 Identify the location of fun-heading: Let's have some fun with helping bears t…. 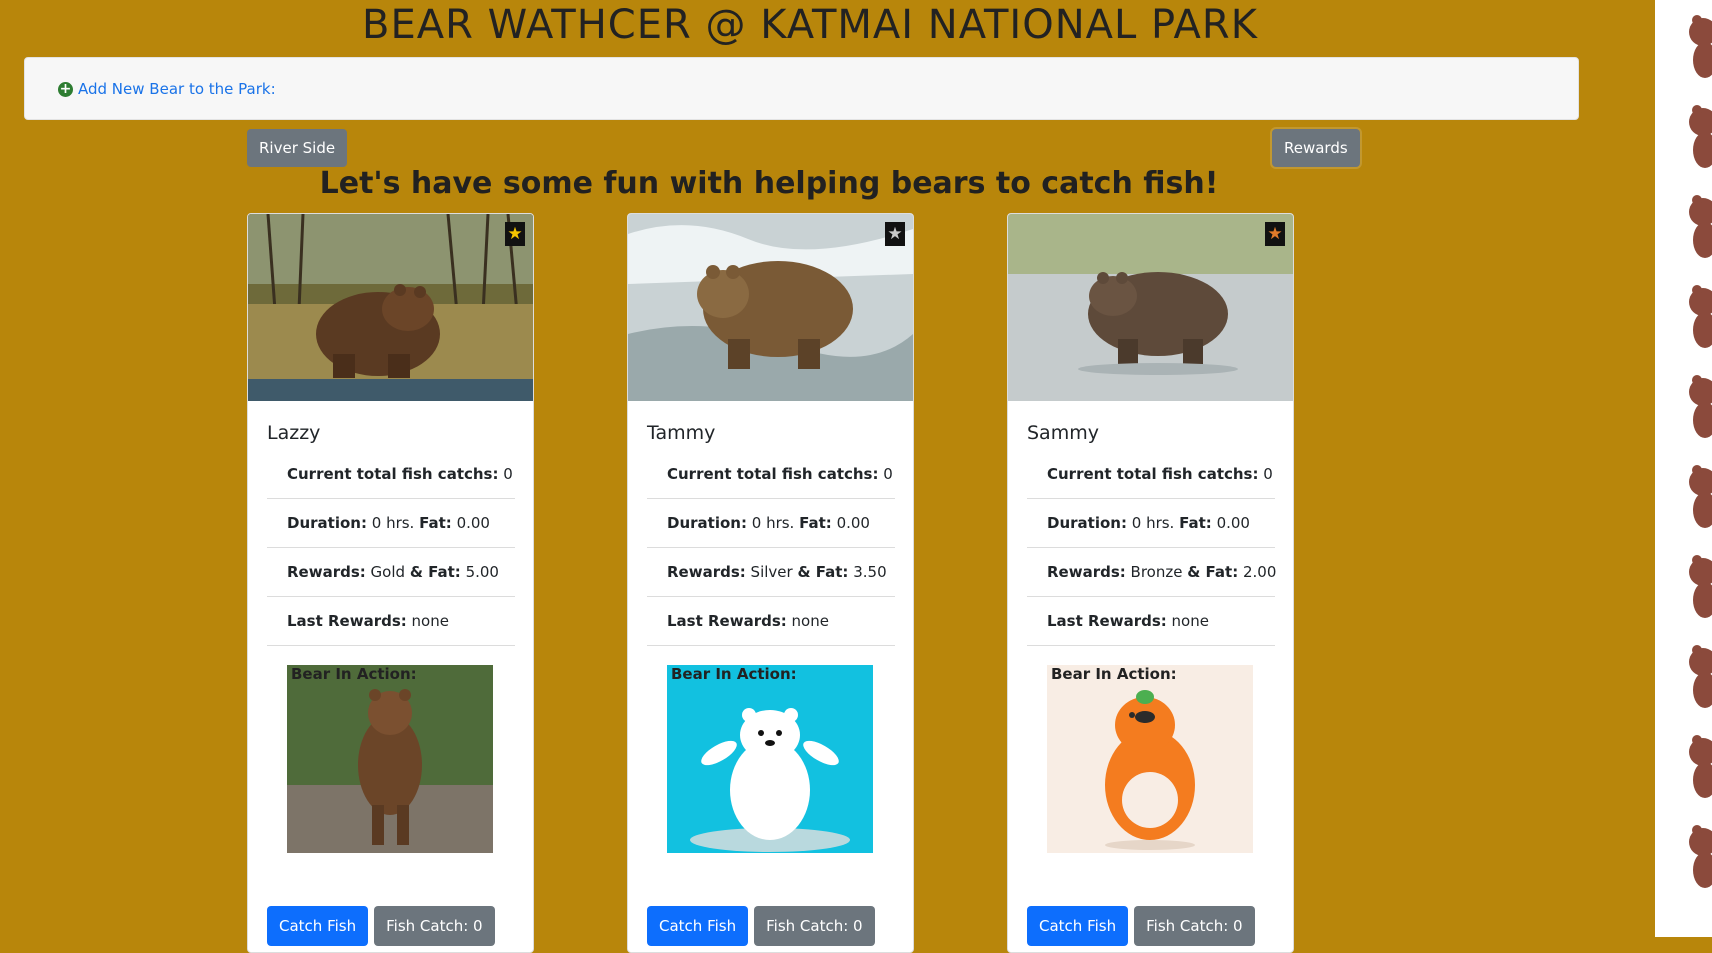
(769, 183).